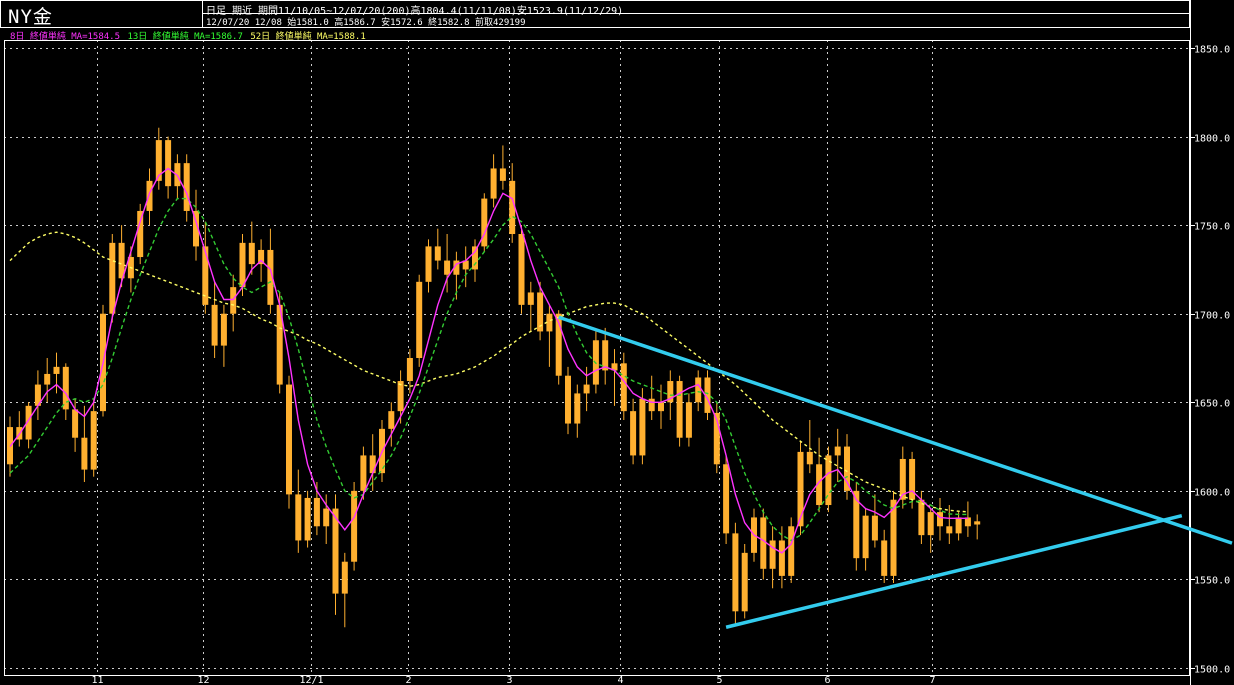 The height and width of the screenshot is (685, 1234). I want to click on x-tick-label: 7, so click(932, 680).